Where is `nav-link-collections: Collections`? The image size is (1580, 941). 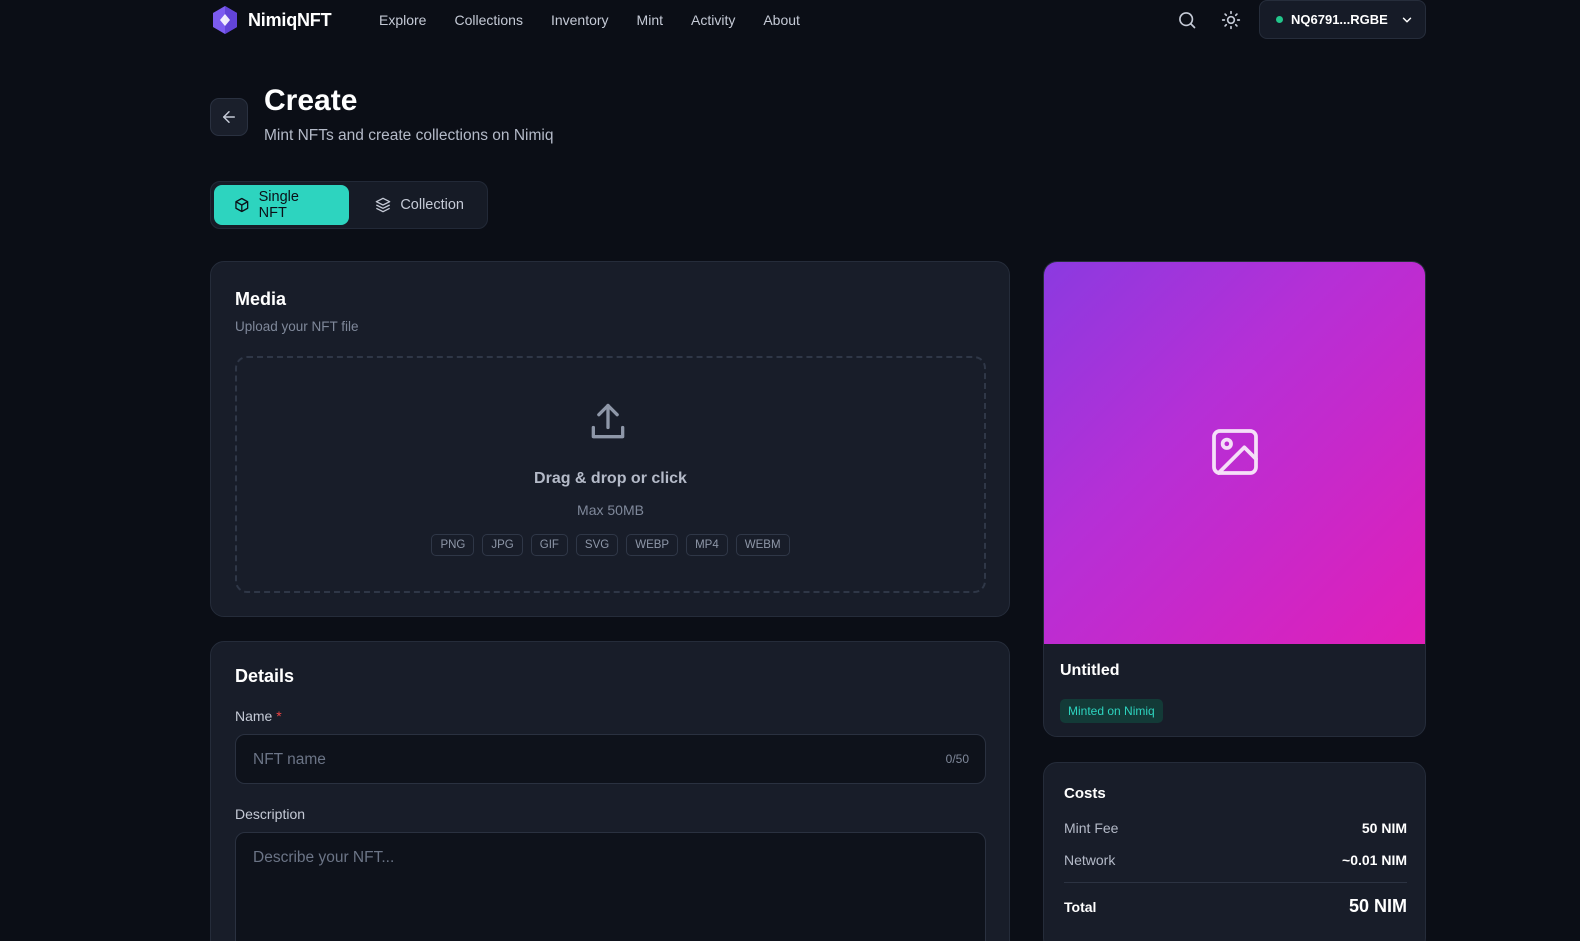
nav-link-collections: Collections is located at coordinates (488, 20).